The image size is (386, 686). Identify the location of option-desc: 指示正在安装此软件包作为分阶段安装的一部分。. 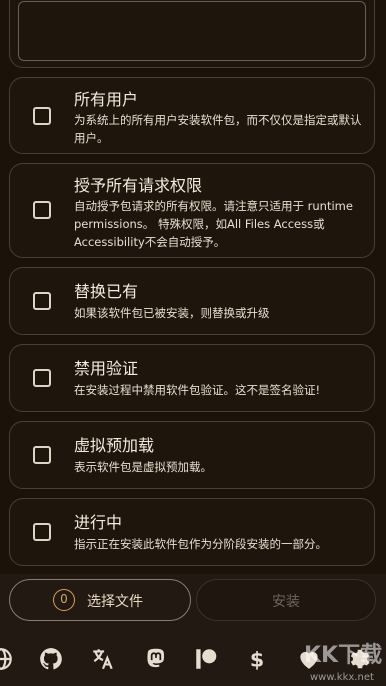
(200, 544).